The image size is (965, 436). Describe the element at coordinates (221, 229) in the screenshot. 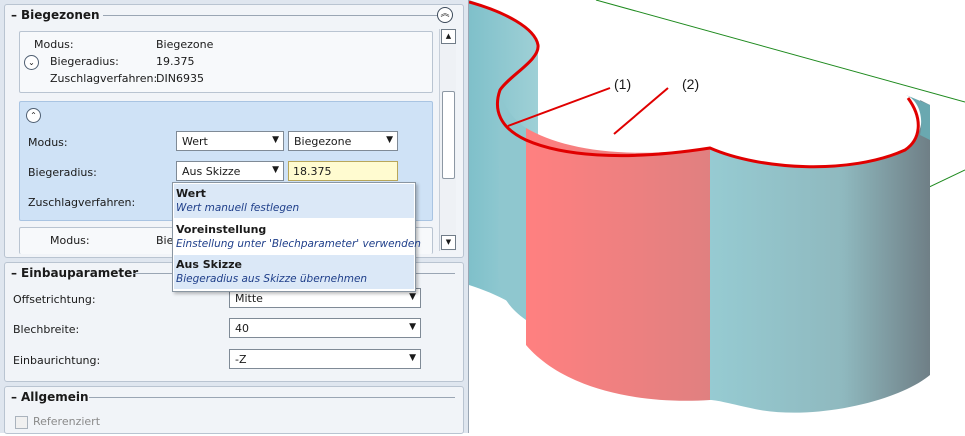

I see `option-voreinstellung-title: Voreinstellung` at that location.